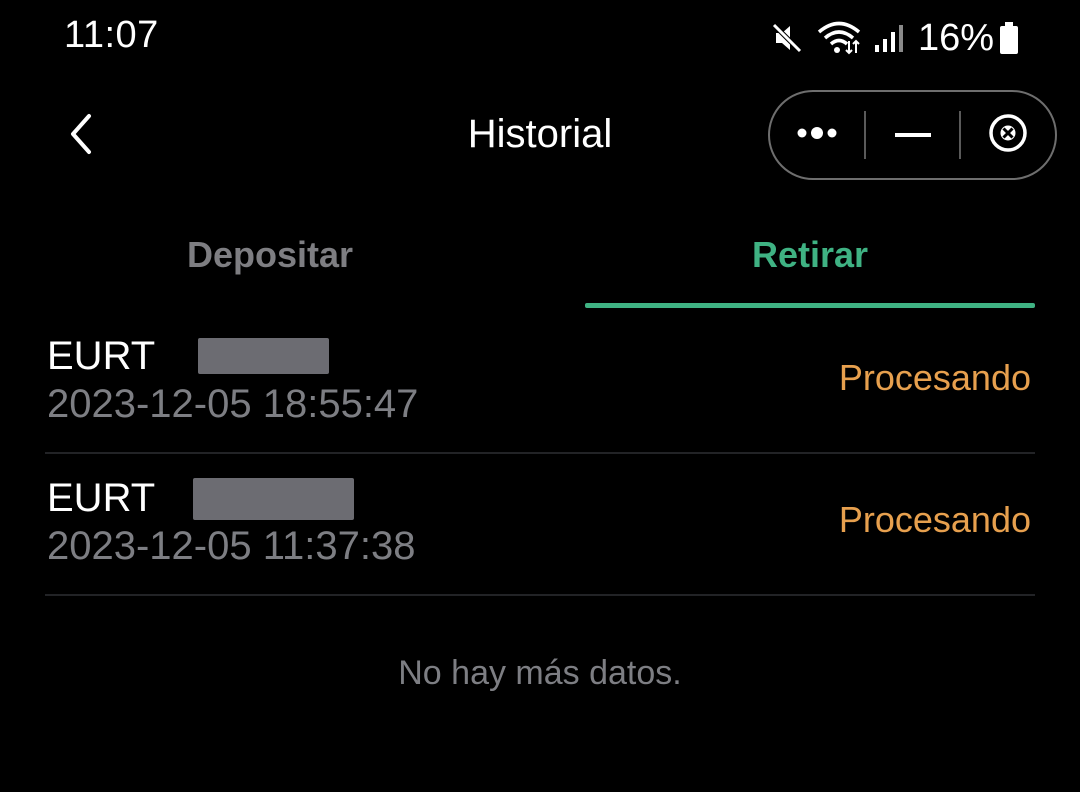 Image resolution: width=1080 pixels, height=792 pixels. What do you see at coordinates (810, 254) in the screenshot?
I see `tab-label: Retirar` at bounding box center [810, 254].